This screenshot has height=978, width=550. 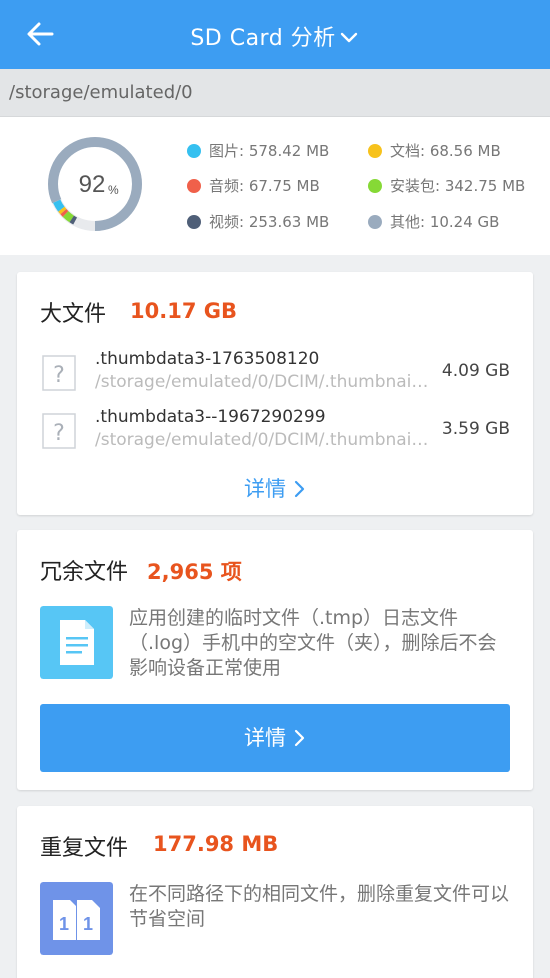 What do you see at coordinates (269, 151) in the screenshot?
I see `legend-label: 图片: 578.42 MB` at bounding box center [269, 151].